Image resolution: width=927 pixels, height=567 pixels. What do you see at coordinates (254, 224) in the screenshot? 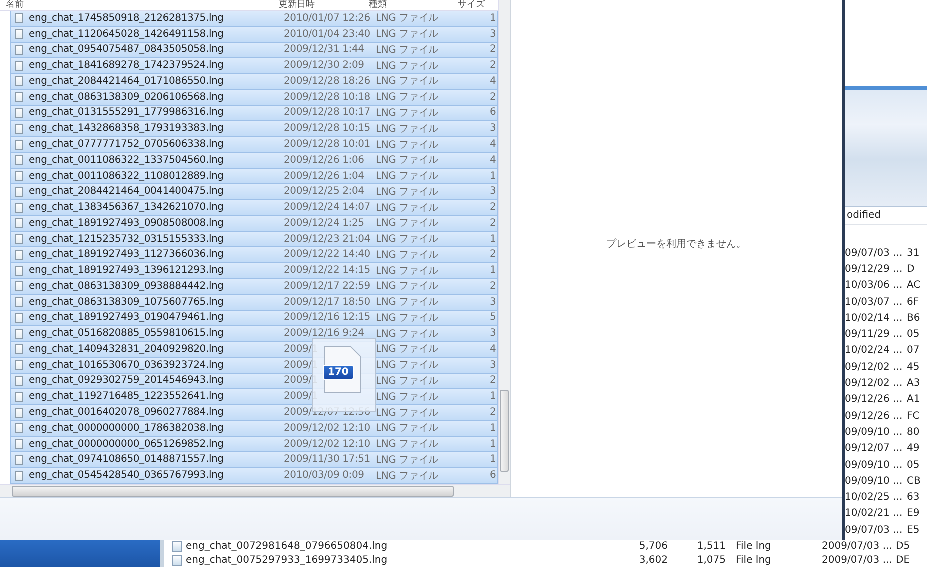
I see `file-row: eng_chat_1891927493_0908508008.lng 2009/12/24 1:25 LNG ファイル 2` at bounding box center [254, 224].